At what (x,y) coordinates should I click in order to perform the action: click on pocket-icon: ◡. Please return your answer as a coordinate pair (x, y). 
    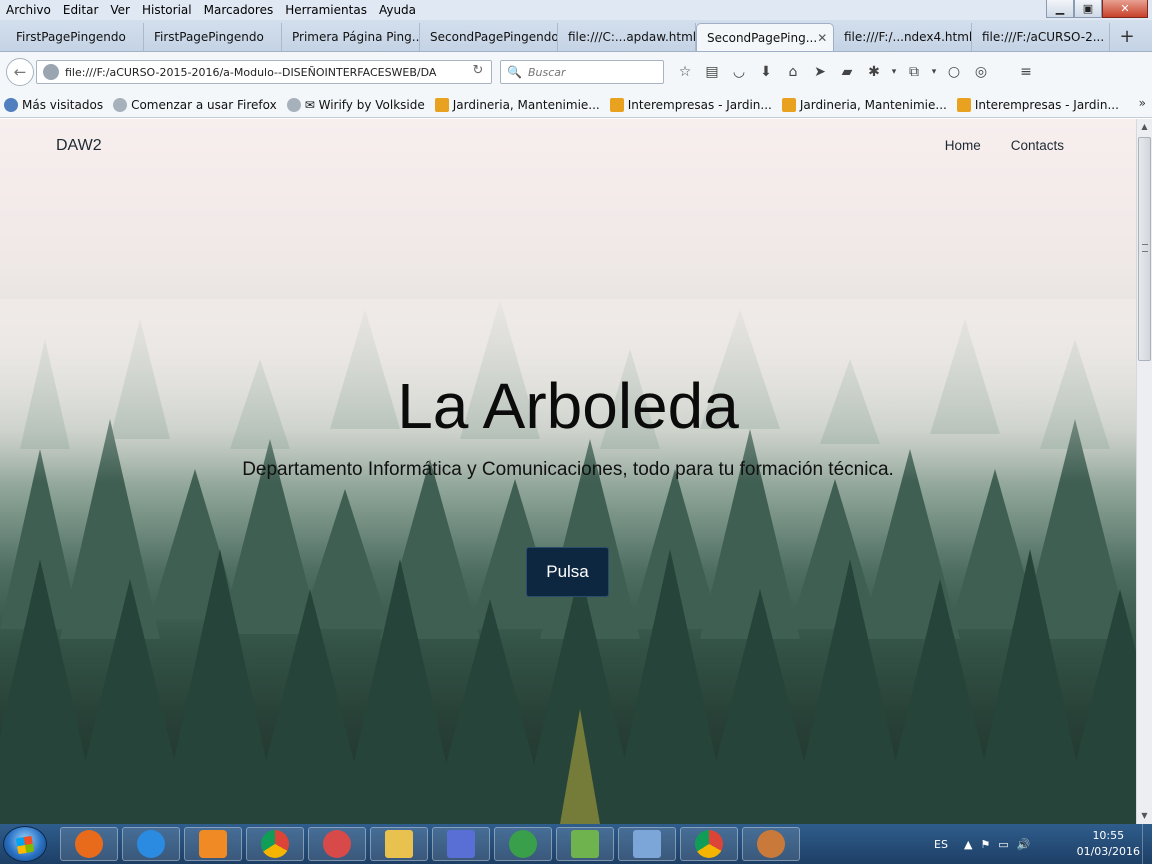
    Looking at the image, I should click on (739, 72).